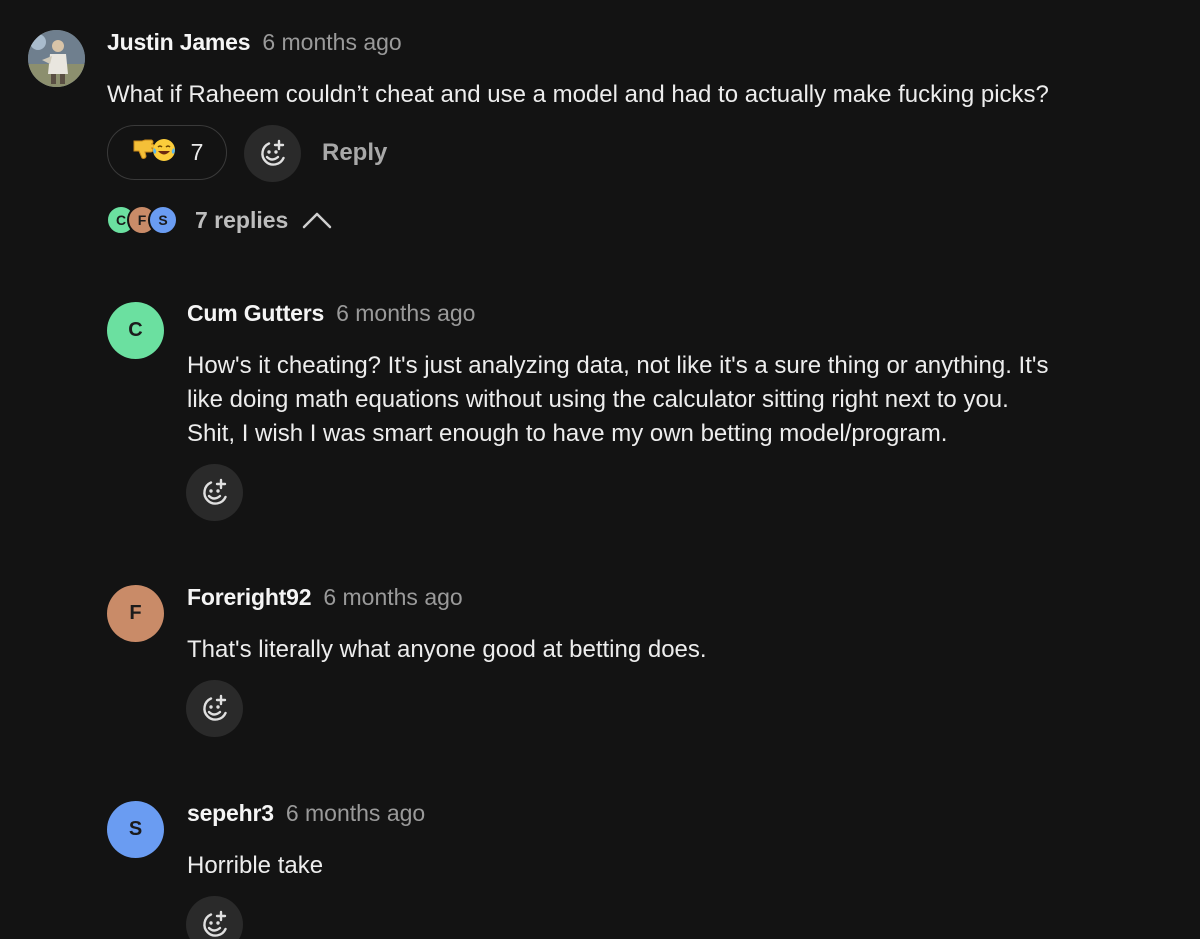 The height and width of the screenshot is (939, 1200). Describe the element at coordinates (254, 42) in the screenshot. I see `comment-header: Justin James 6 months ago` at that location.